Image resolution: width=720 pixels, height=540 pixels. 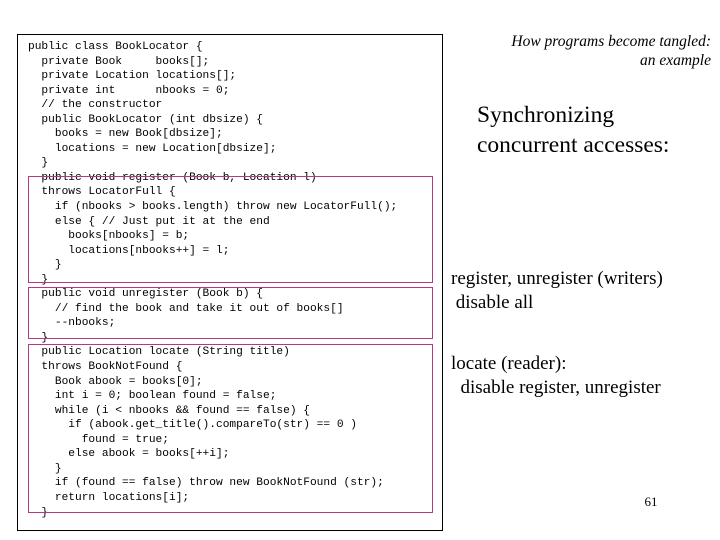 I want to click on slide-title: How programs become tangled: an example, so click(x=581, y=51).